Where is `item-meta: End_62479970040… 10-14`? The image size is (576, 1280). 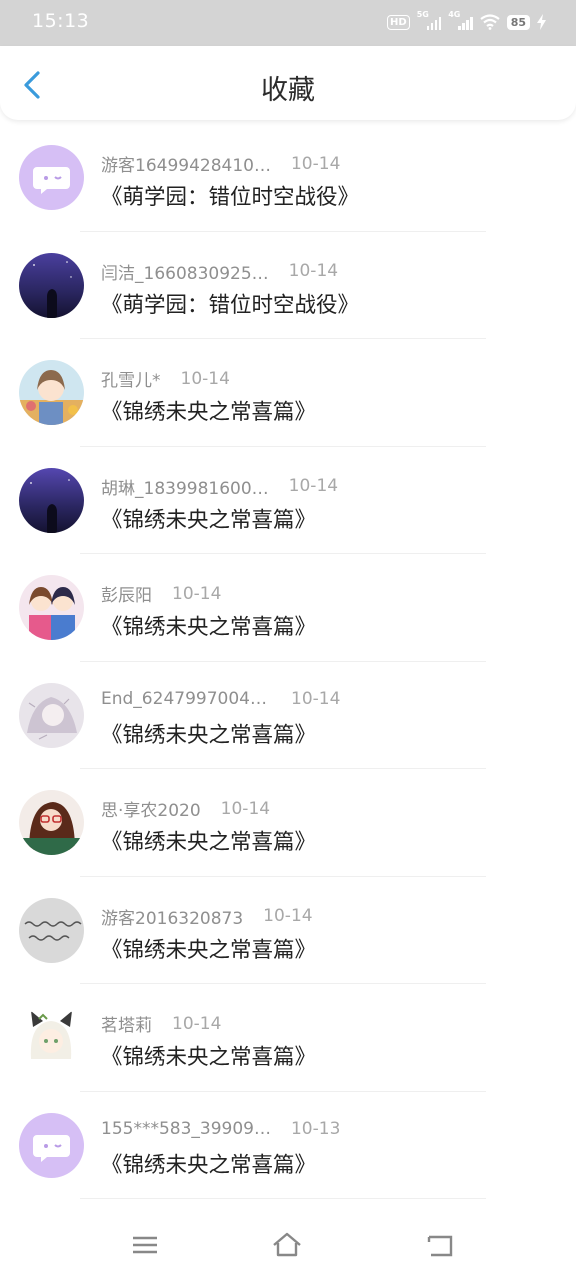 item-meta: End_62479970040… 10-14 is located at coordinates (220, 699).